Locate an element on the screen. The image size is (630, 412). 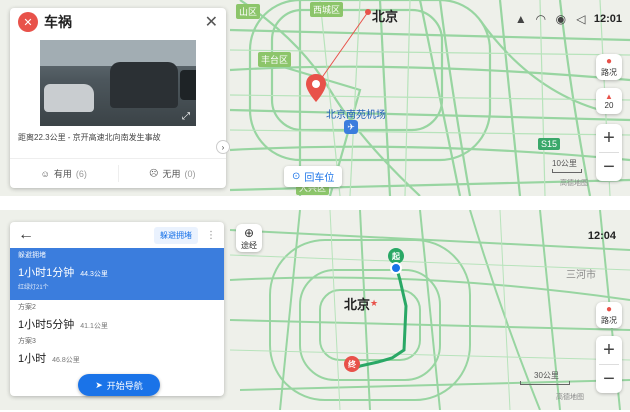
incident-description: 距离22.3公里 - 京开高速北向南发生事故 is located at coordinates (89, 137).